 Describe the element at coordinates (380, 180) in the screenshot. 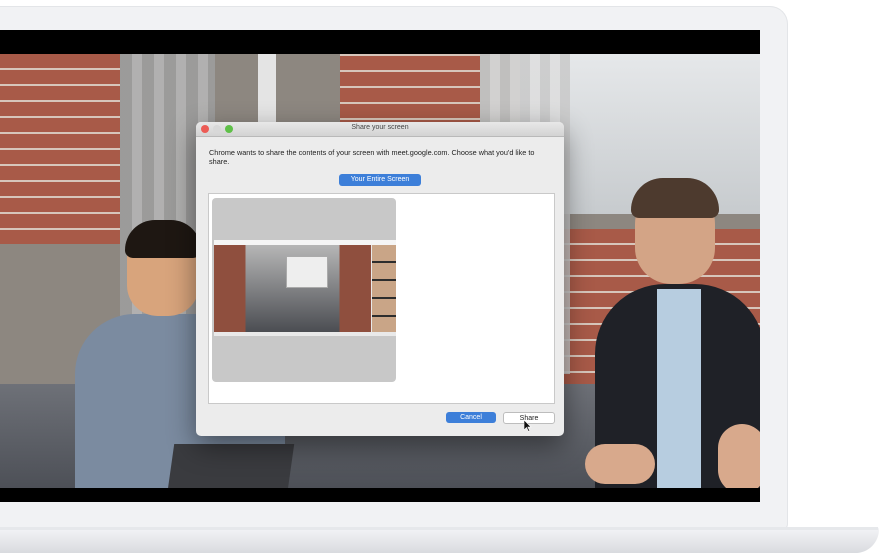

I see `tab-entire-screen: Your Entire Screen` at that location.